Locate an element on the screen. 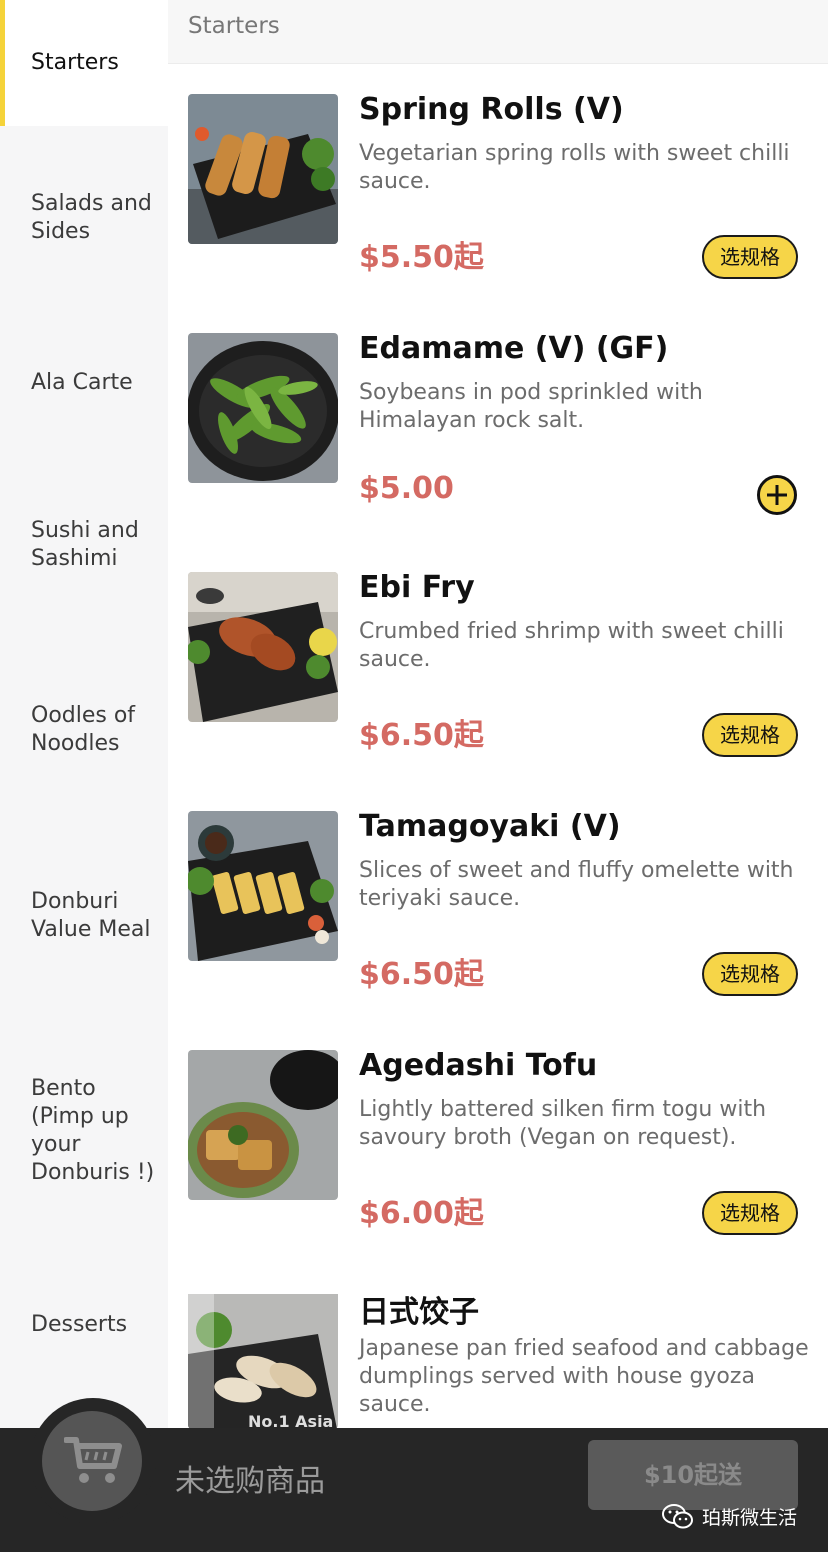 The width and height of the screenshot is (828, 1552). sidebar-item-desserts: Desserts is located at coordinates (84, 1325).